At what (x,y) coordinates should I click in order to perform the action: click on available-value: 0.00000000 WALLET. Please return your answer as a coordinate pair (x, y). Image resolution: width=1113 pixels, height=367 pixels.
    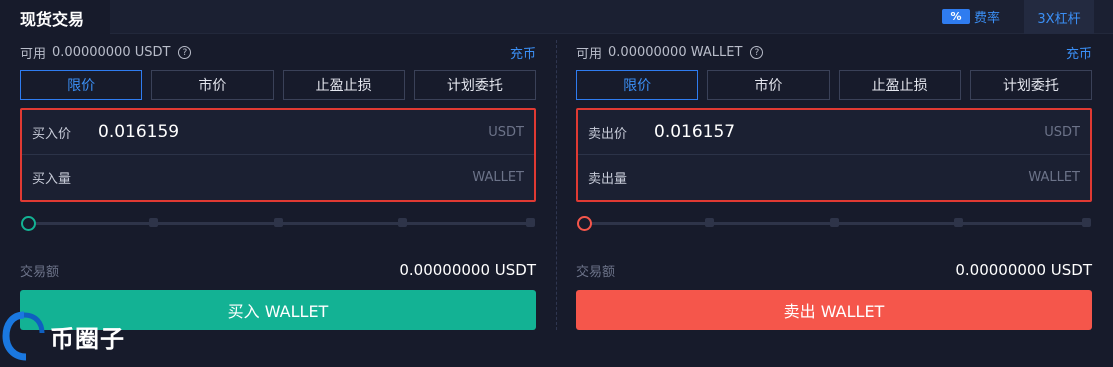
    Looking at the image, I should click on (675, 52).